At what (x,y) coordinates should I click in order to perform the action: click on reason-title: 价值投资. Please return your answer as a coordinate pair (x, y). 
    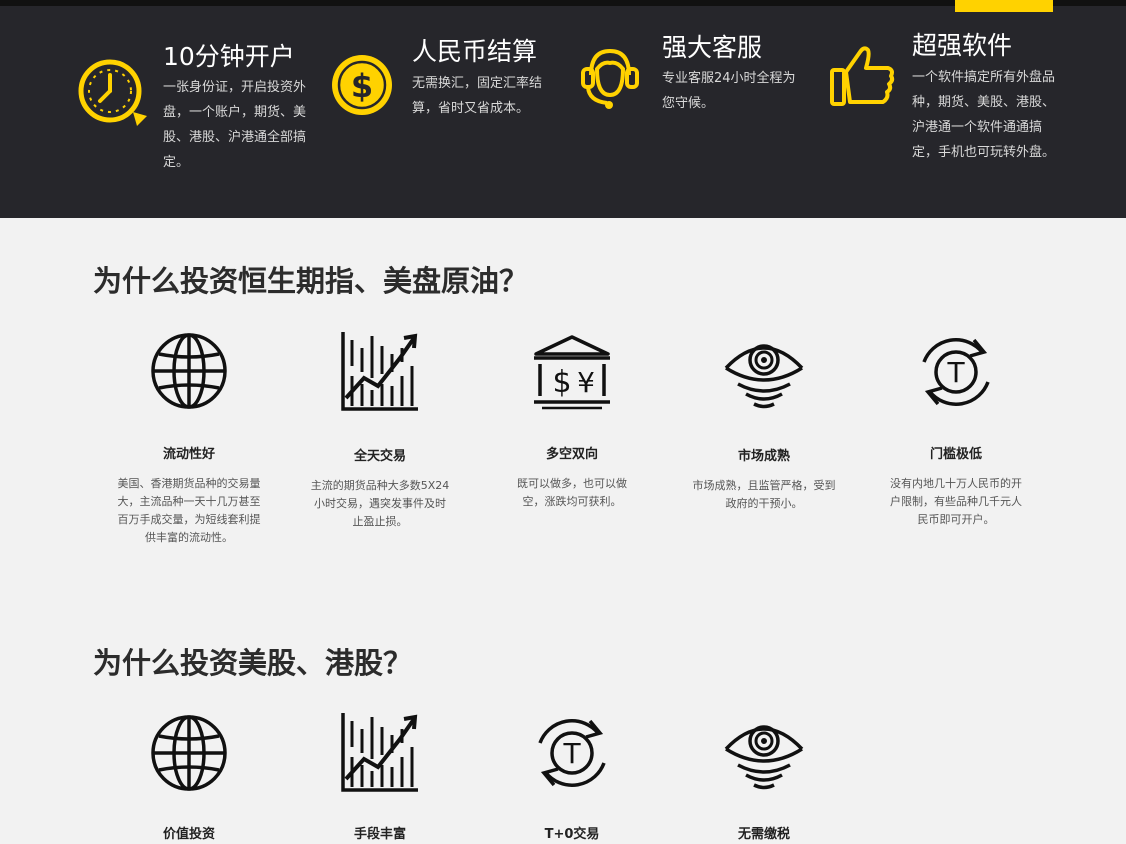
    Looking at the image, I should click on (188, 834).